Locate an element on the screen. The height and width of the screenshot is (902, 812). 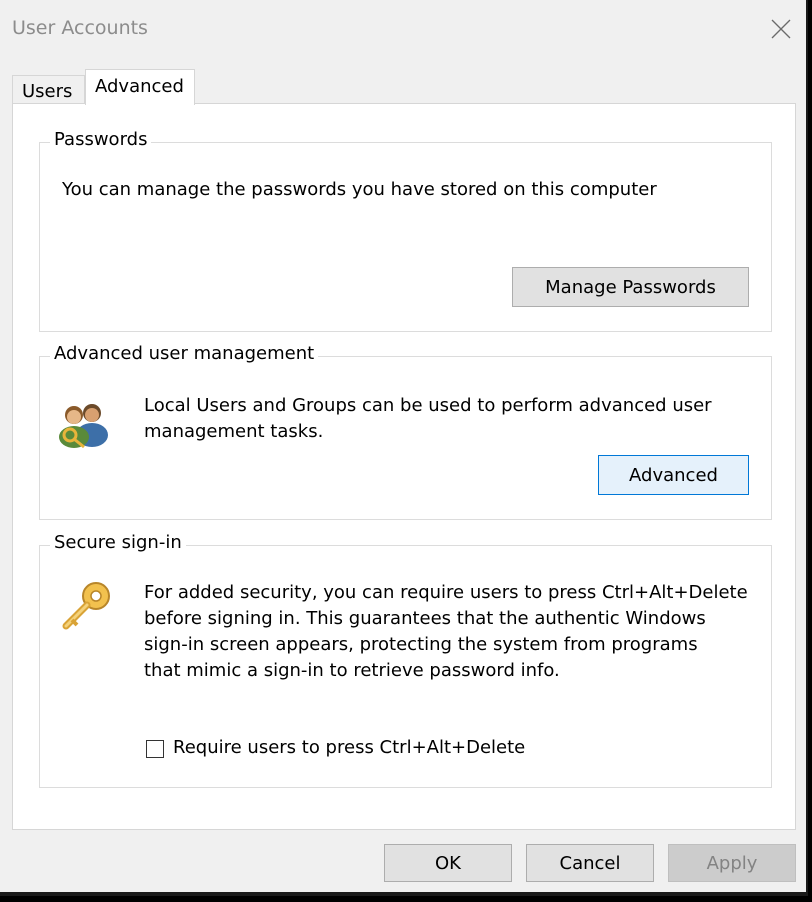
advanced-description-line2: management tasks. is located at coordinates (234, 431).